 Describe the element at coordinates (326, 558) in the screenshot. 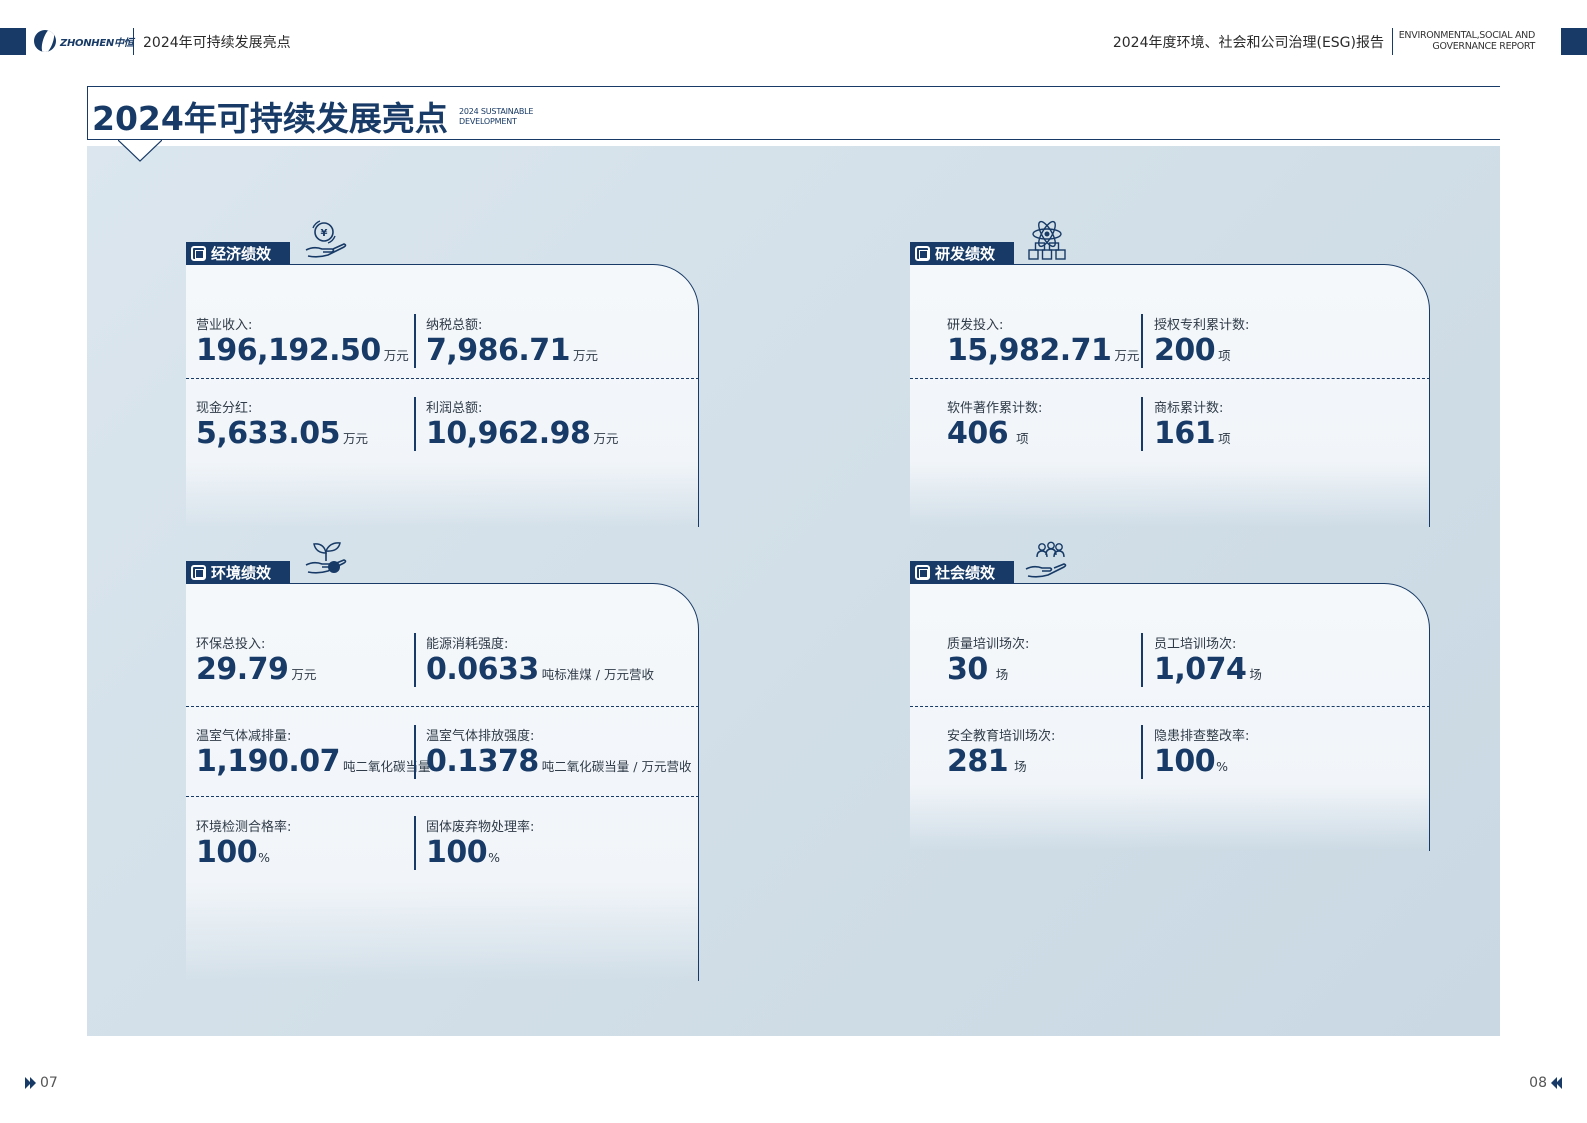

I see `plant-hand-icon` at that location.